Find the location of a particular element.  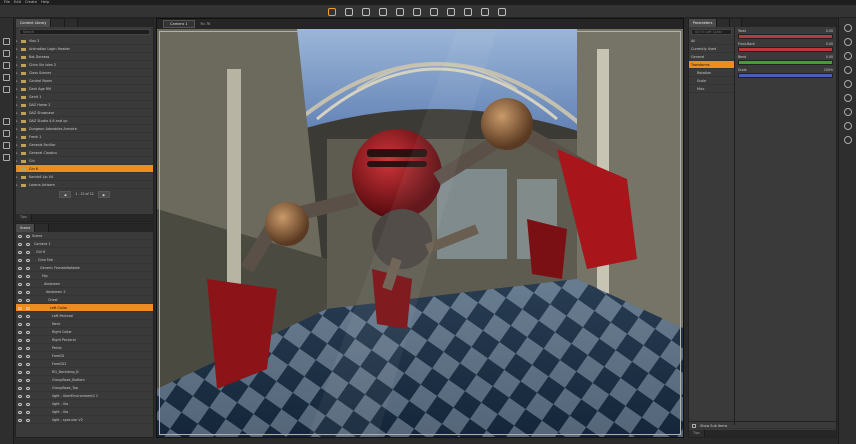

pose-icon is located at coordinates (400, 12).